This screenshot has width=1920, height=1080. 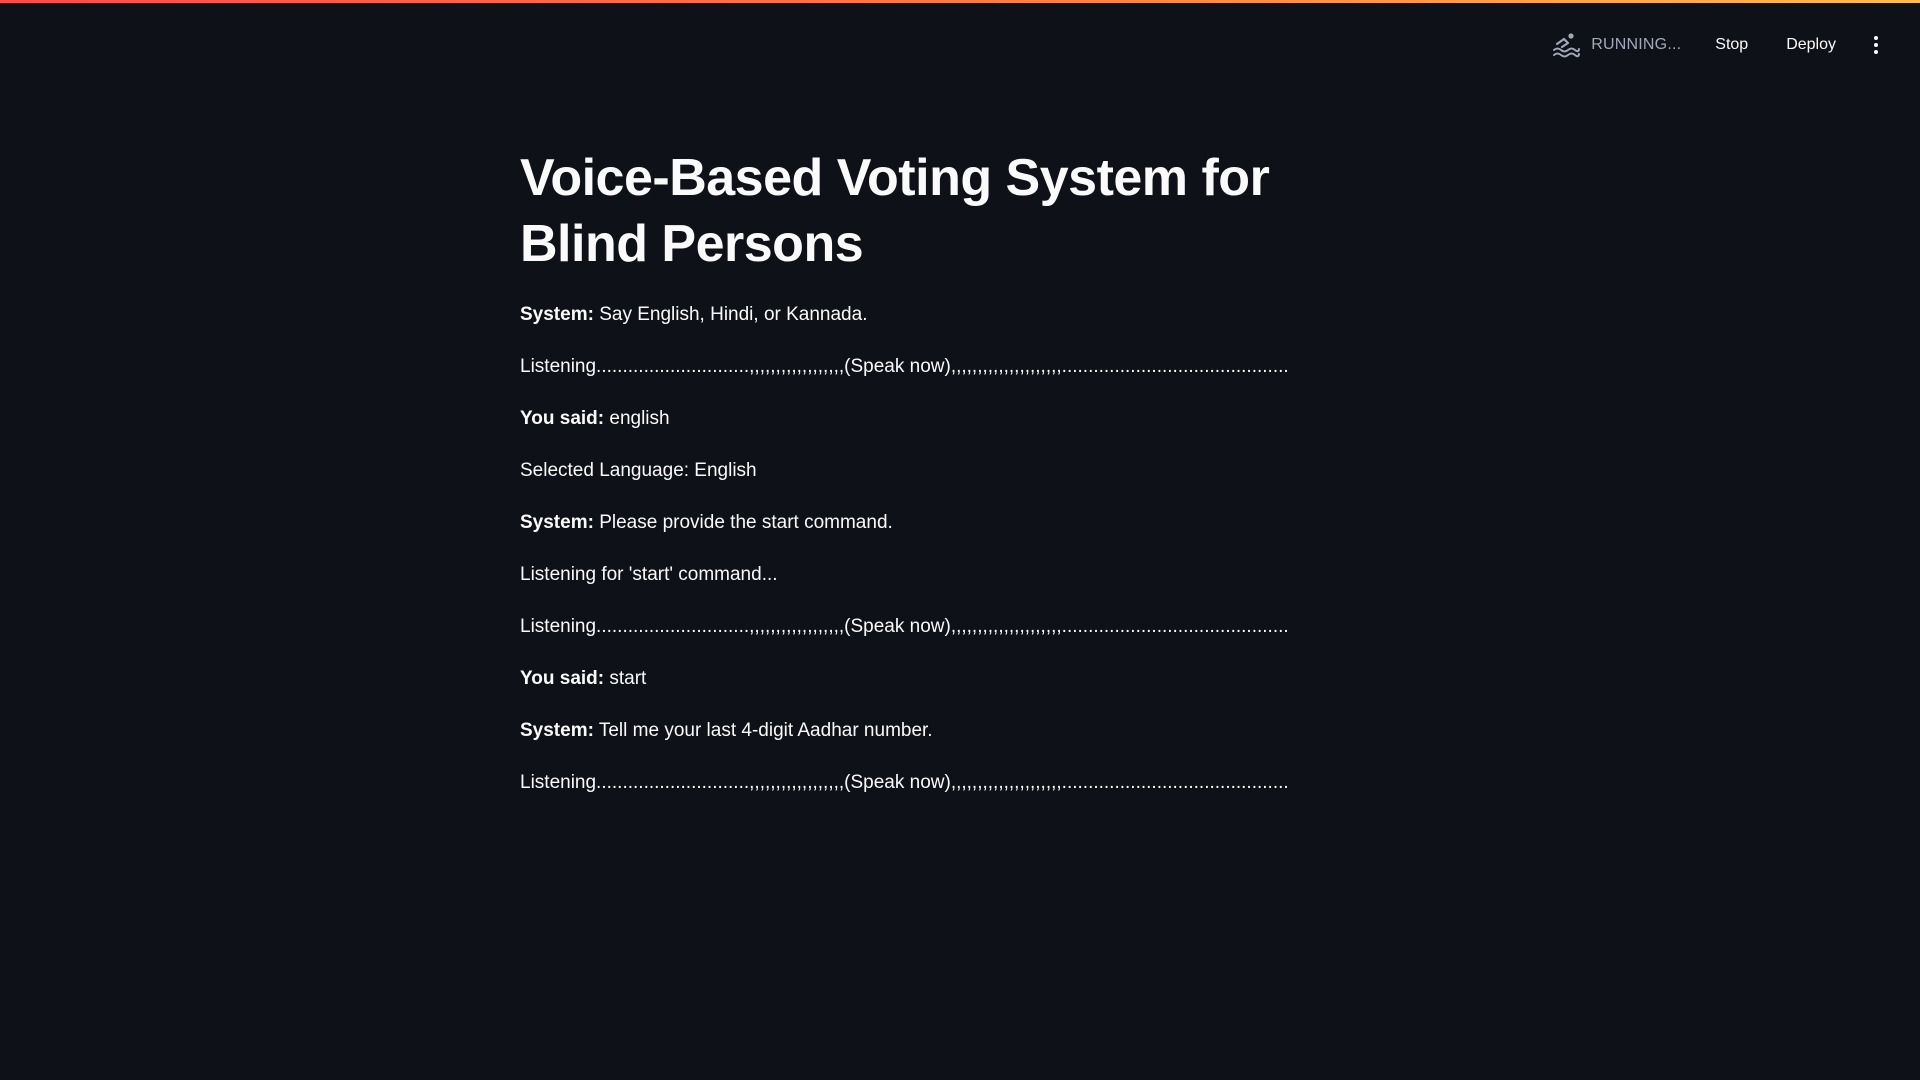 I want to click on message-line: System: Say English, Hindi, or Kannada., so click(x=960, y=315).